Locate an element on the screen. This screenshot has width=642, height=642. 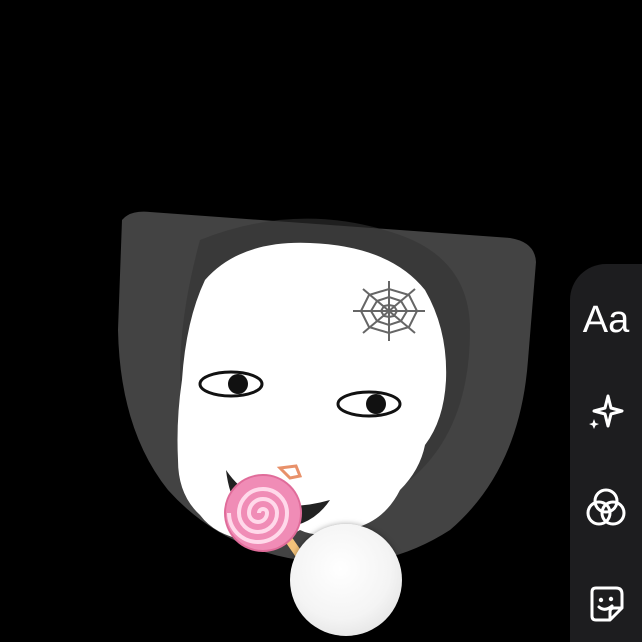
effects-button is located at coordinates (606, 412).